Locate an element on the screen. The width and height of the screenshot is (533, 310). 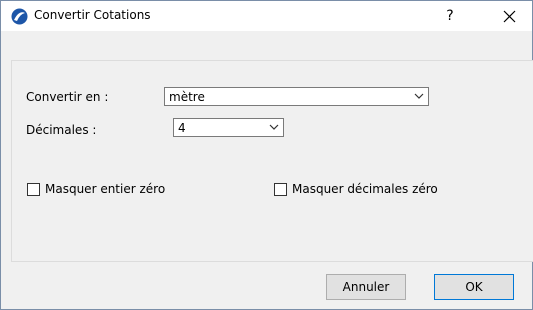
decimals-value: 4 is located at coordinates (182, 128).